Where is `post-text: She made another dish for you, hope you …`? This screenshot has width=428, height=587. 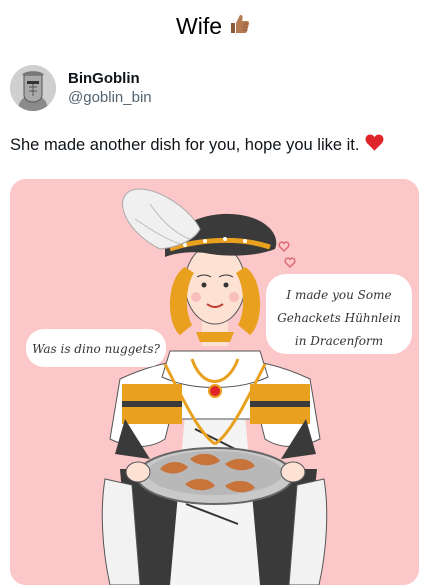
post-text: She made another dish for you, hope you … is located at coordinates (197, 145).